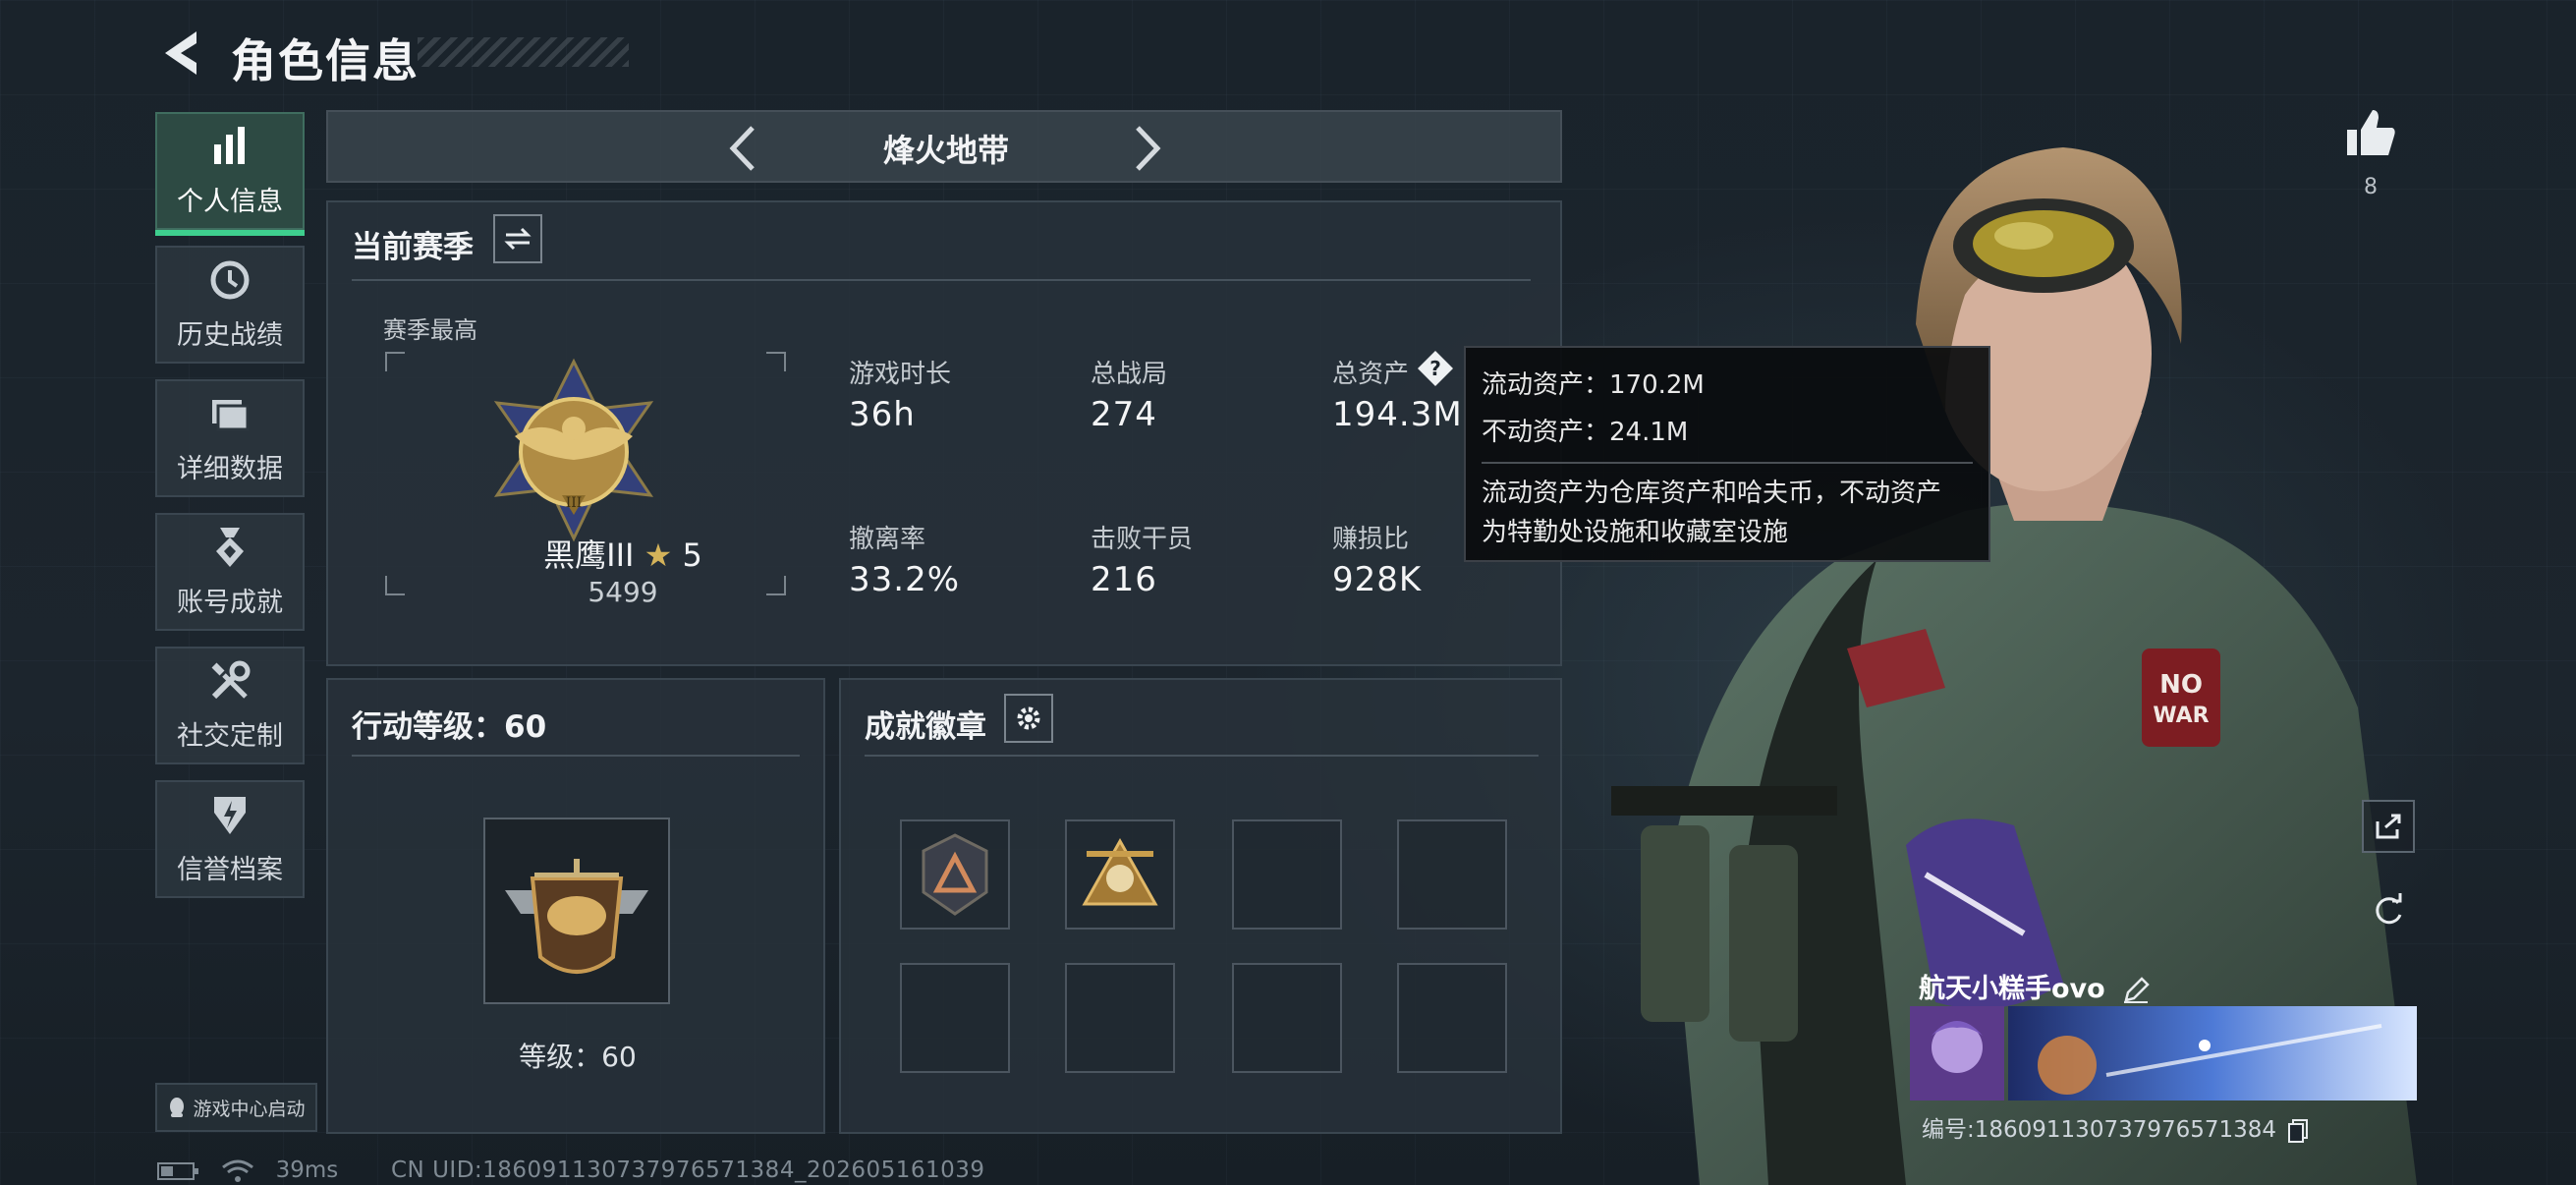 The image size is (2576, 1185). What do you see at coordinates (882, 415) in the screenshot?
I see `stat-play-time-value: 36h` at bounding box center [882, 415].